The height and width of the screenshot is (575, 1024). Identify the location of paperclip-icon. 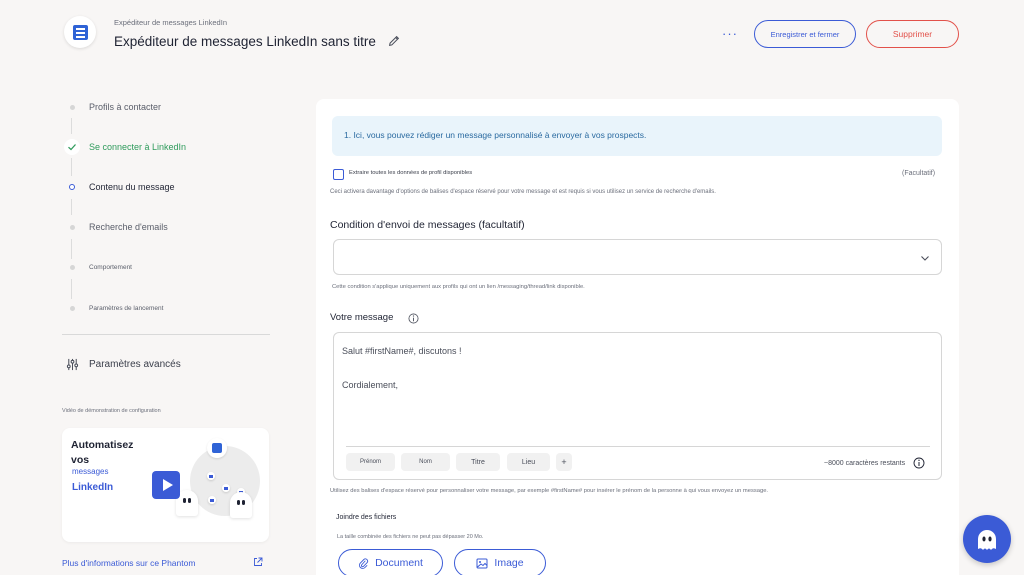
(364, 563).